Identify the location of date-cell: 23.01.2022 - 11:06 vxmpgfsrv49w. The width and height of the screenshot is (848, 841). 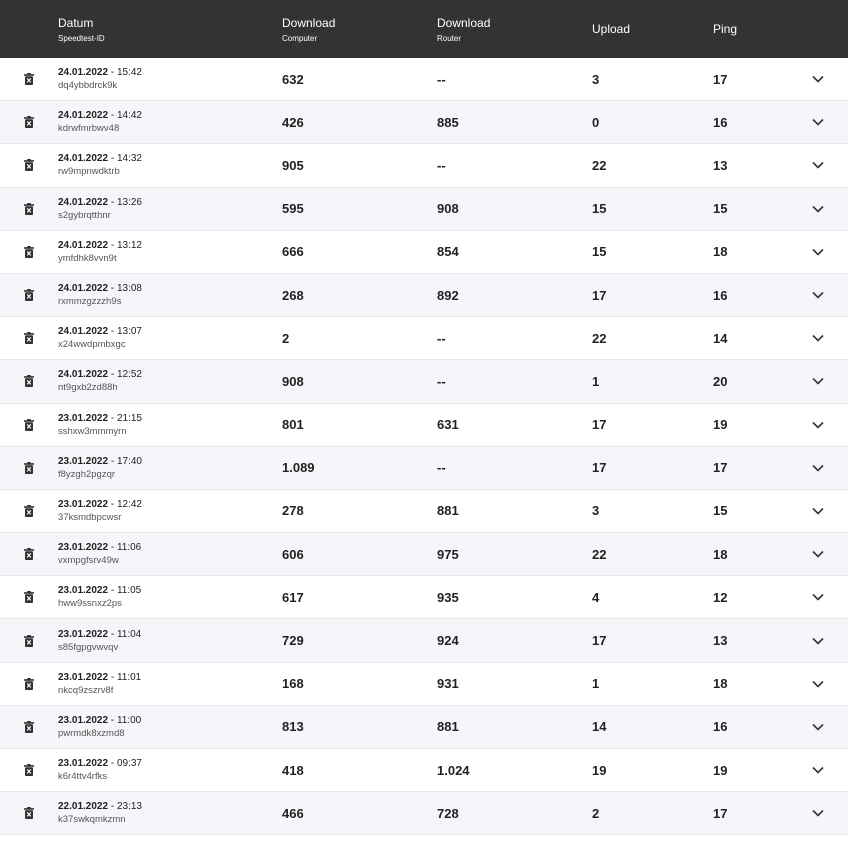
(99, 554).